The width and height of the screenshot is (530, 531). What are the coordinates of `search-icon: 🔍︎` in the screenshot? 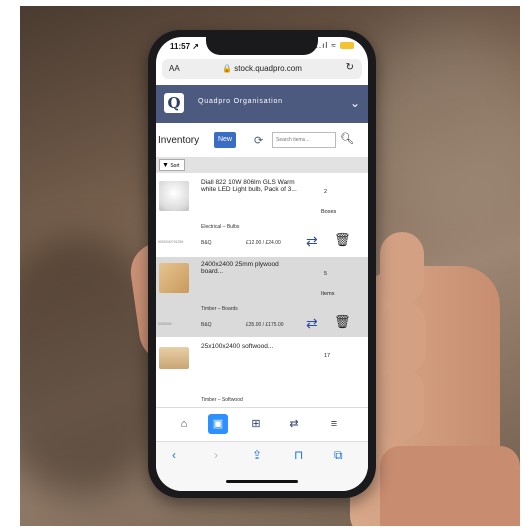 It's located at (347, 138).